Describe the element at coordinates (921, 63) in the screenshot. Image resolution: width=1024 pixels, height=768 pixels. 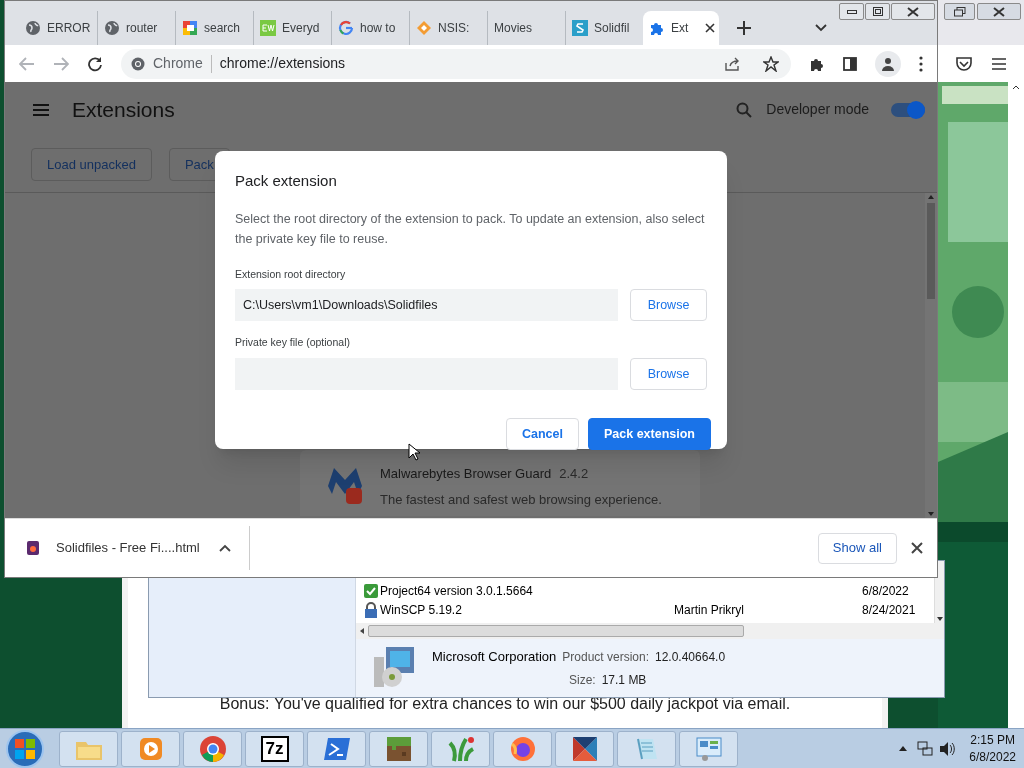
I see `more-icon` at that location.